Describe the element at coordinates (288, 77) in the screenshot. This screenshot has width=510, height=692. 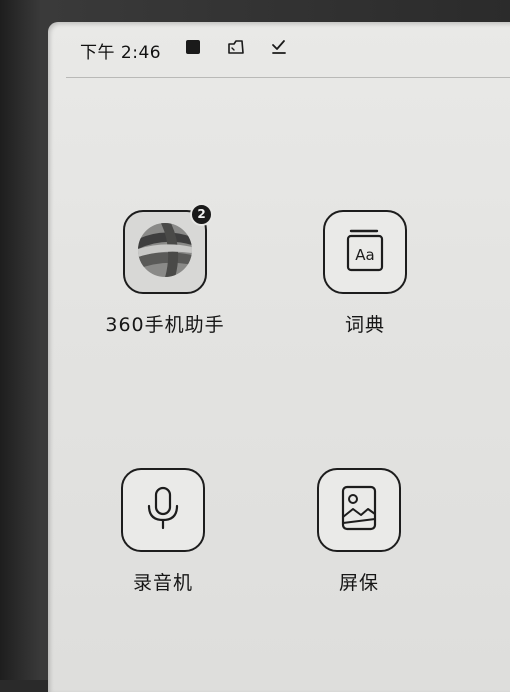
I see `status-divider` at that location.